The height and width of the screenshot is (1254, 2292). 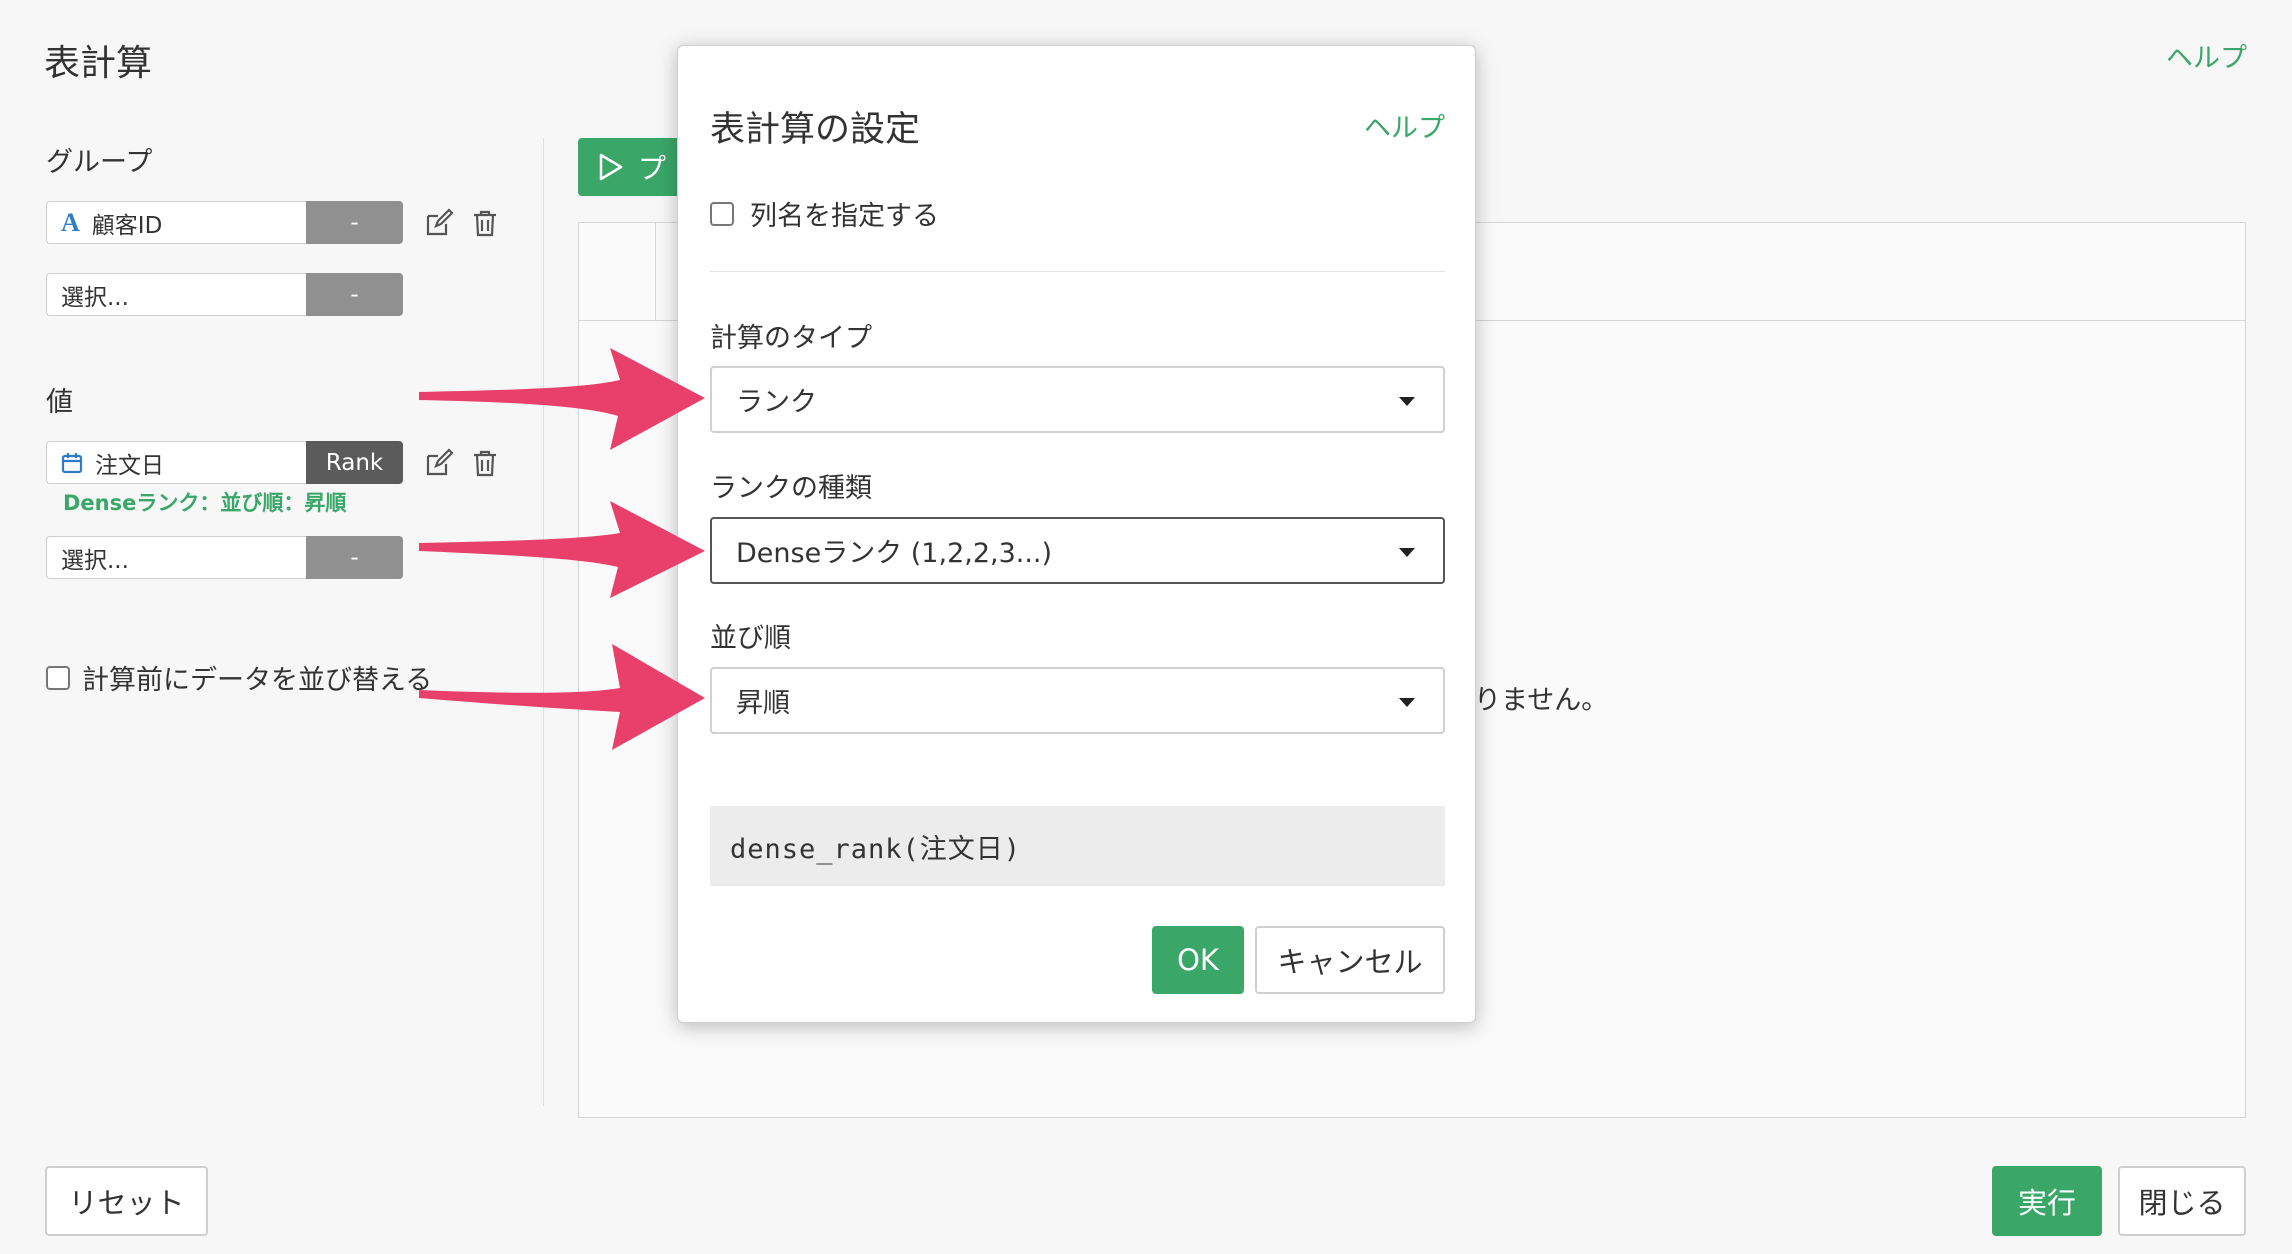 I want to click on sort-order-label: 並び順, so click(x=750, y=638).